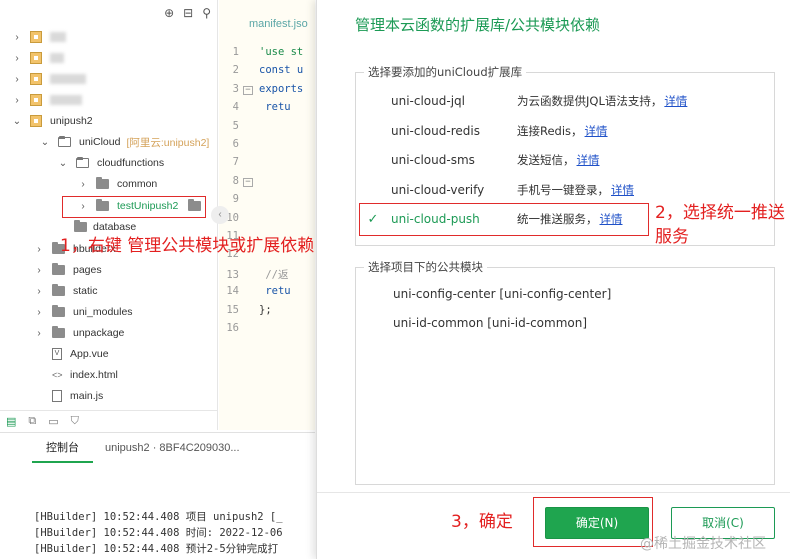  Describe the element at coordinates (32, 421) in the screenshot. I see `extensions-icon: ⧉` at that location.